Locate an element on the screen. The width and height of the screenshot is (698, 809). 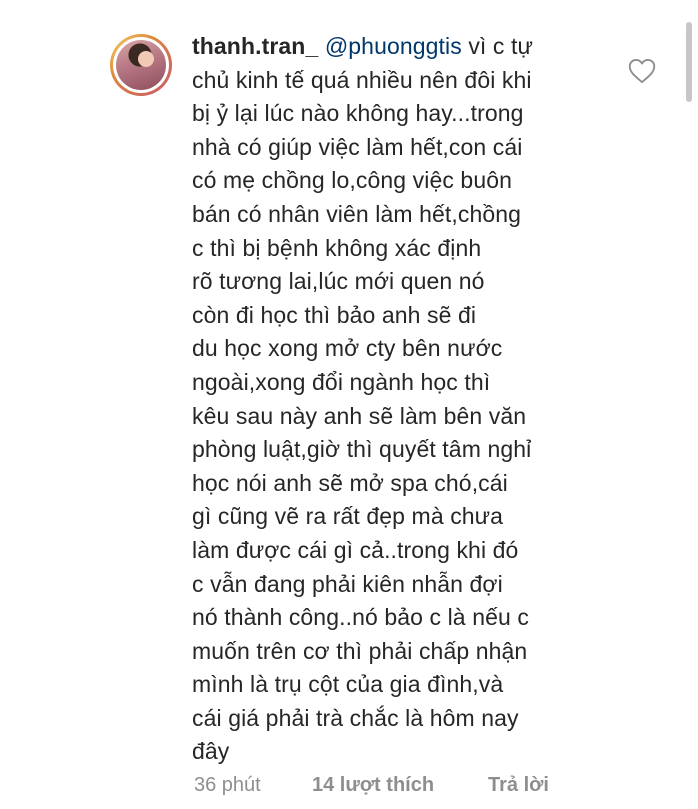
avatar is located at coordinates (141, 65).